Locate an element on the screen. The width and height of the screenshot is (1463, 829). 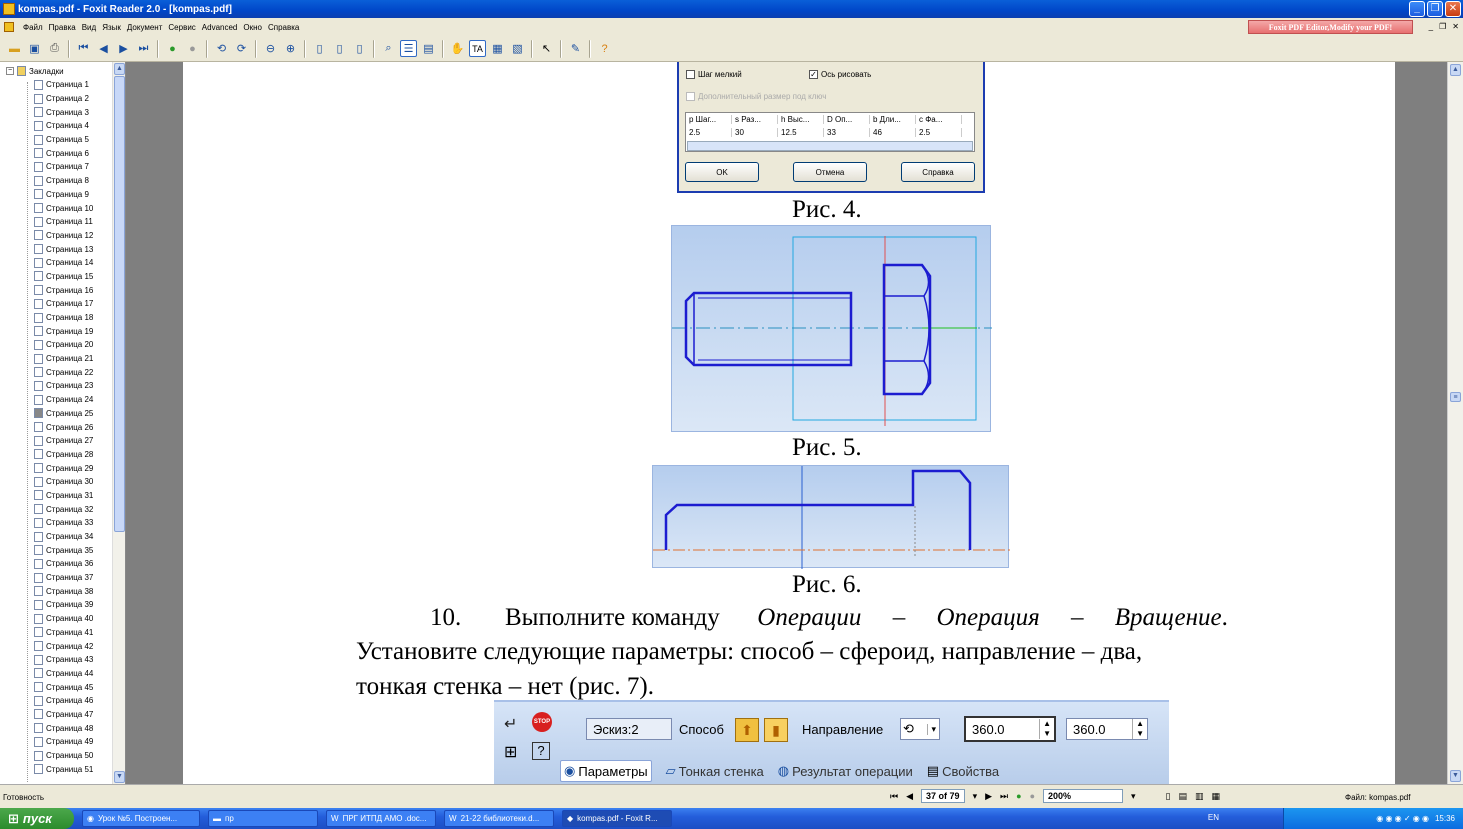
bookmarks-panel-icon: ☰ is located at coordinates (408, 48).